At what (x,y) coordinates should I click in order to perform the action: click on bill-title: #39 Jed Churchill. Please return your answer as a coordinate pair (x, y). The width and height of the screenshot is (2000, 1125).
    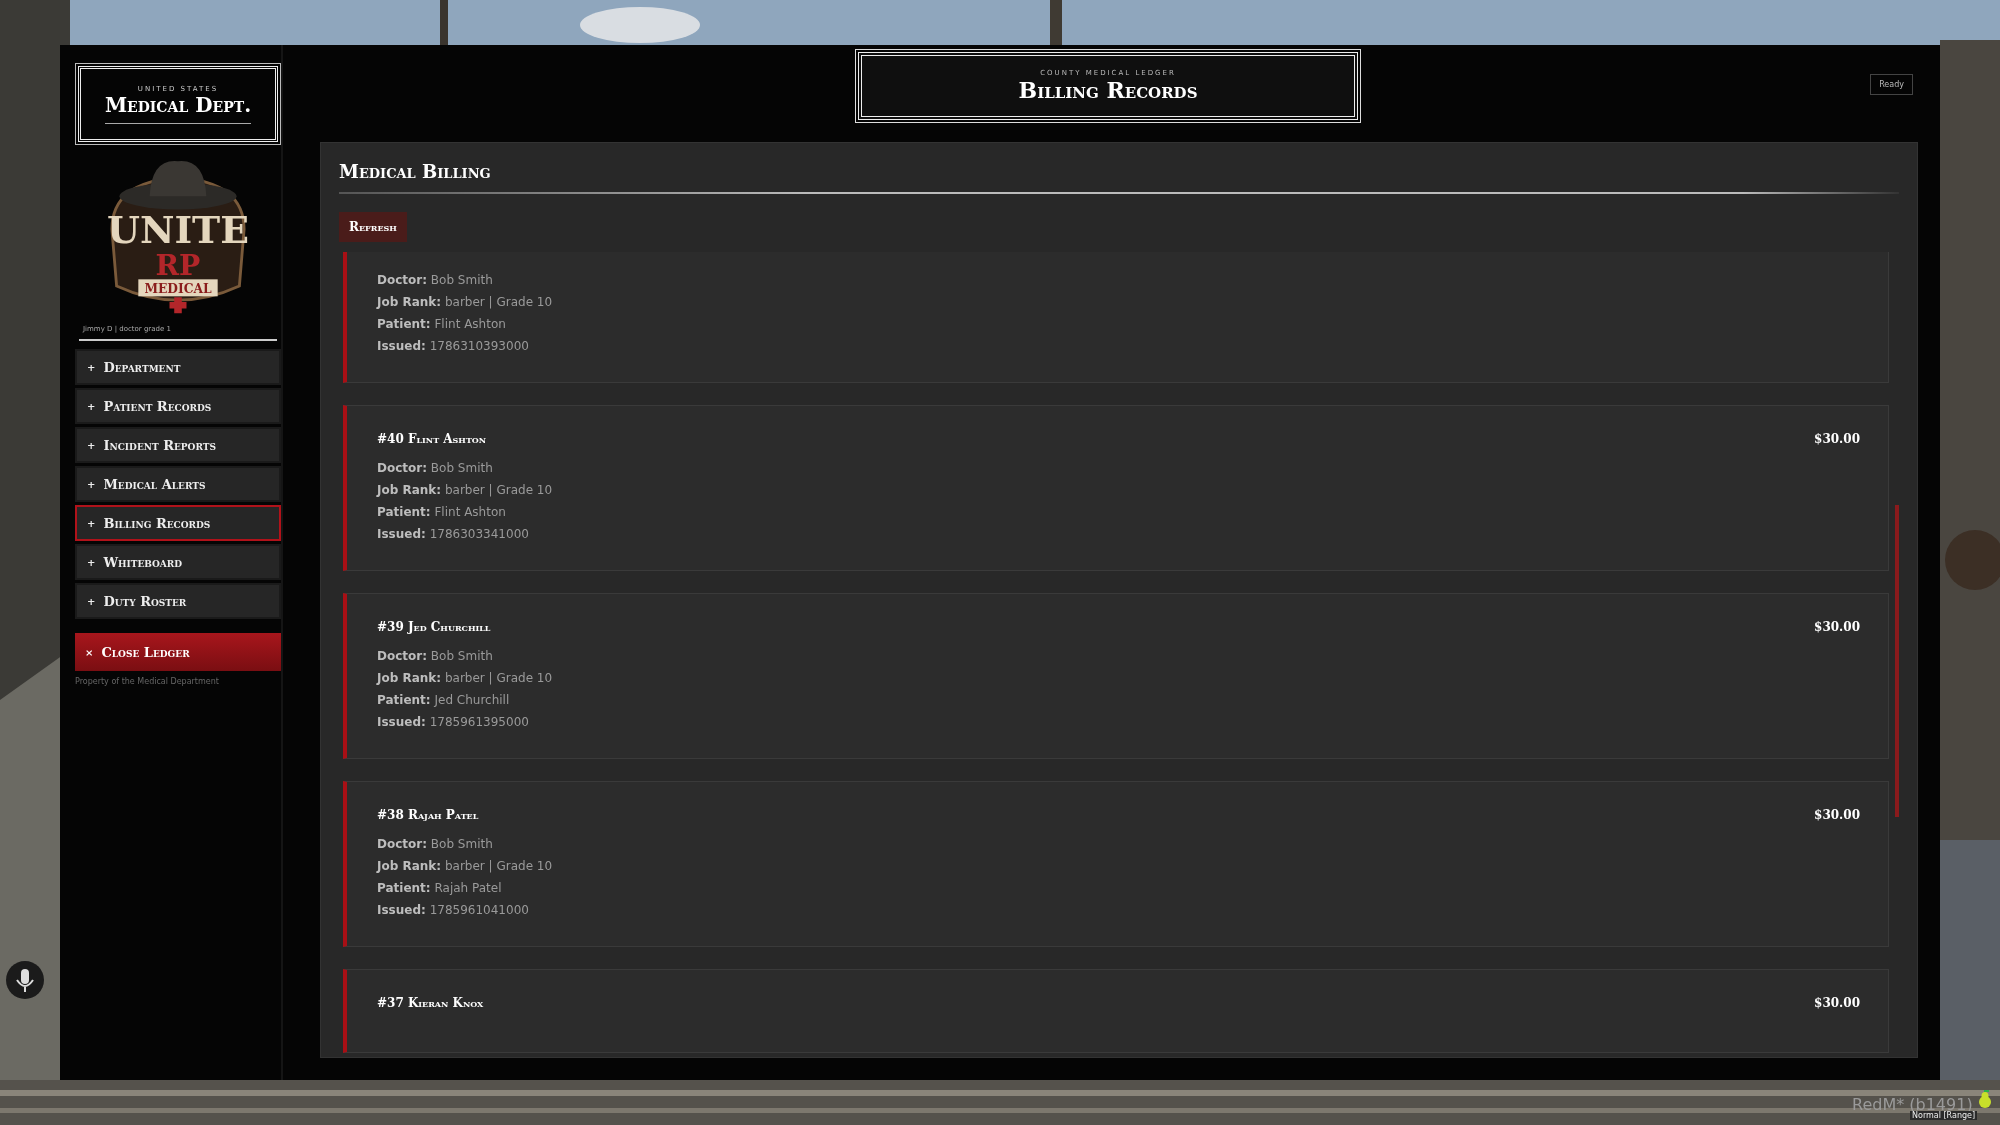
    Looking at the image, I should click on (434, 627).